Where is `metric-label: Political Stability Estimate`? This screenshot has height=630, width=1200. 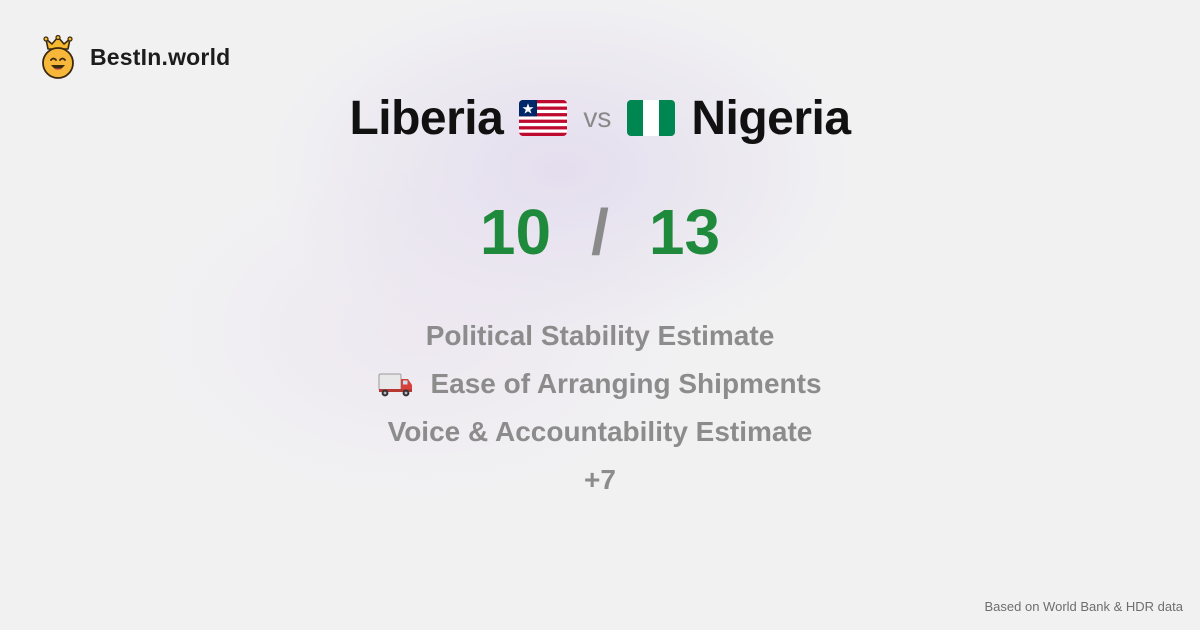 metric-label: Political Stability Estimate is located at coordinates (600, 335).